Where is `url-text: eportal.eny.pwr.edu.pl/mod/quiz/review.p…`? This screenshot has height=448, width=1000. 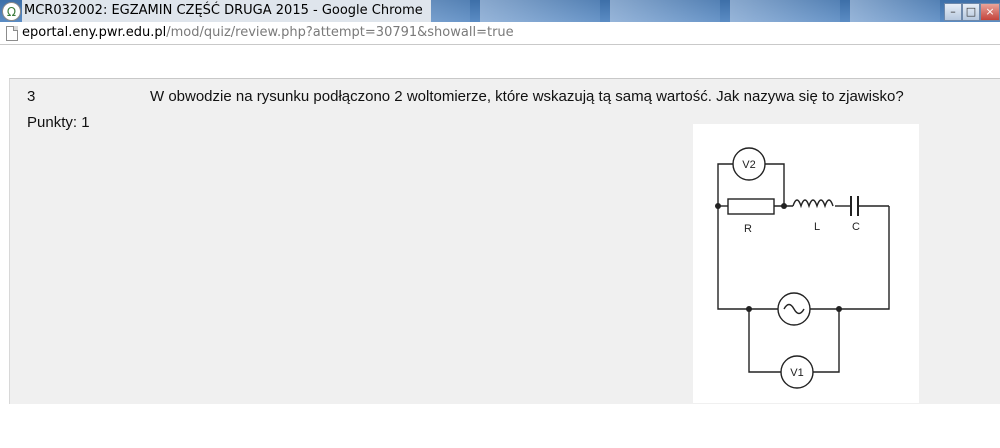 url-text: eportal.eny.pwr.edu.pl/mod/quiz/review.p… is located at coordinates (268, 32).